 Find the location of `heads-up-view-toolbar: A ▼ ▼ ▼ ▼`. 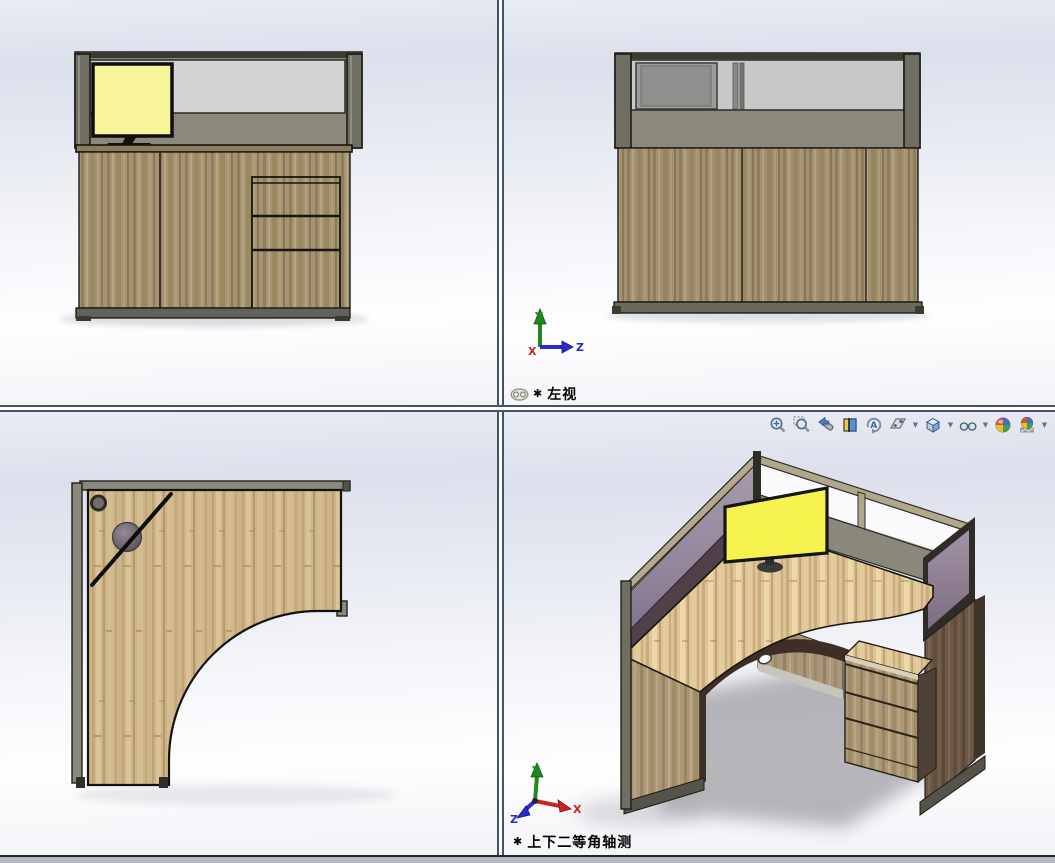

heads-up-view-toolbar: A ▼ ▼ ▼ ▼ is located at coordinates (908, 425).